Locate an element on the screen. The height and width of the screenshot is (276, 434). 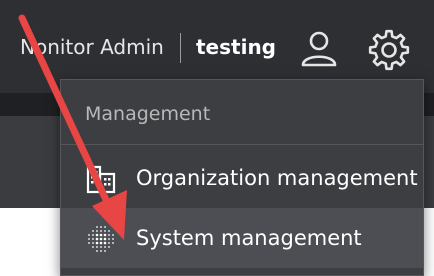
user-icon is located at coordinates (319, 49).